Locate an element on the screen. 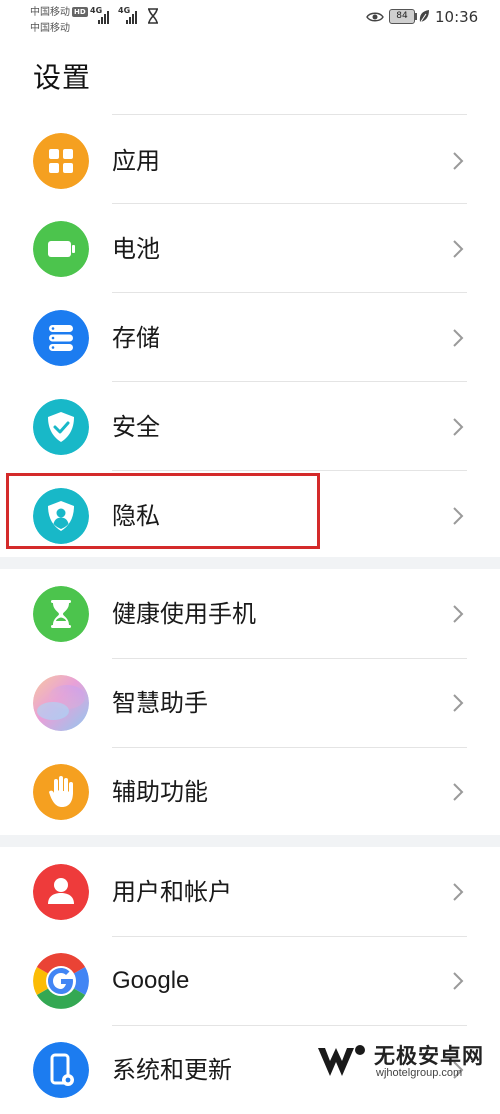 Image resolution: width=500 pixels, height=1114 pixels. settings-item-label: 用户和帐户 is located at coordinates (172, 892).